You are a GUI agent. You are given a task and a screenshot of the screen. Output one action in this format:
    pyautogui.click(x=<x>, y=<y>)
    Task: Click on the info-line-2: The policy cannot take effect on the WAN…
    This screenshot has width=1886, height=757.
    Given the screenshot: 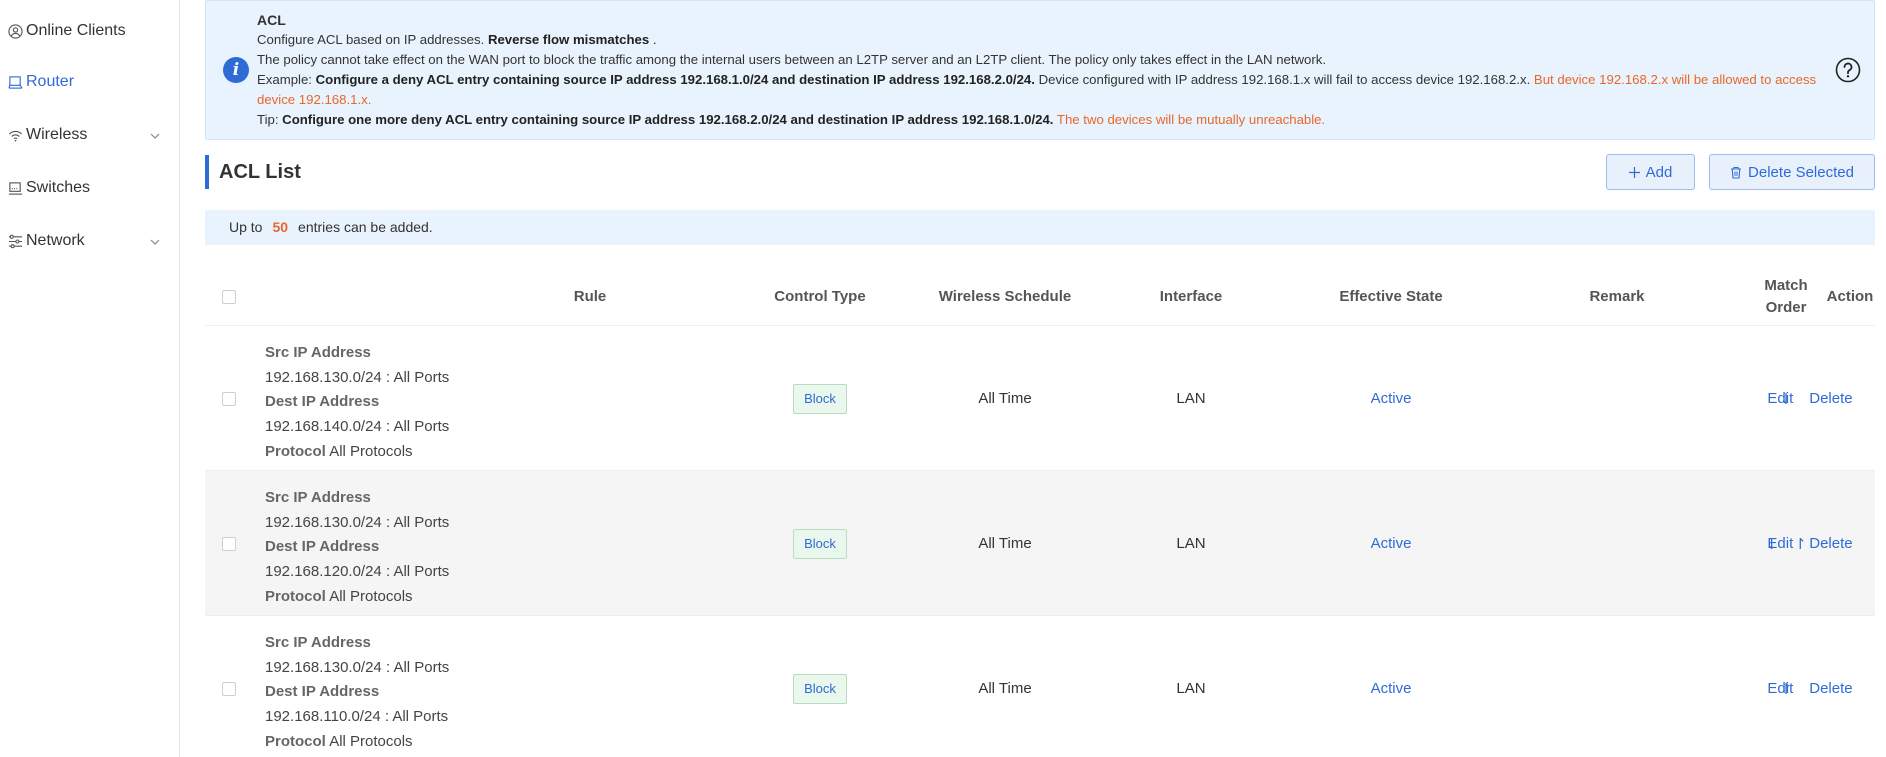 What is the action you would take?
    pyautogui.click(x=792, y=59)
    